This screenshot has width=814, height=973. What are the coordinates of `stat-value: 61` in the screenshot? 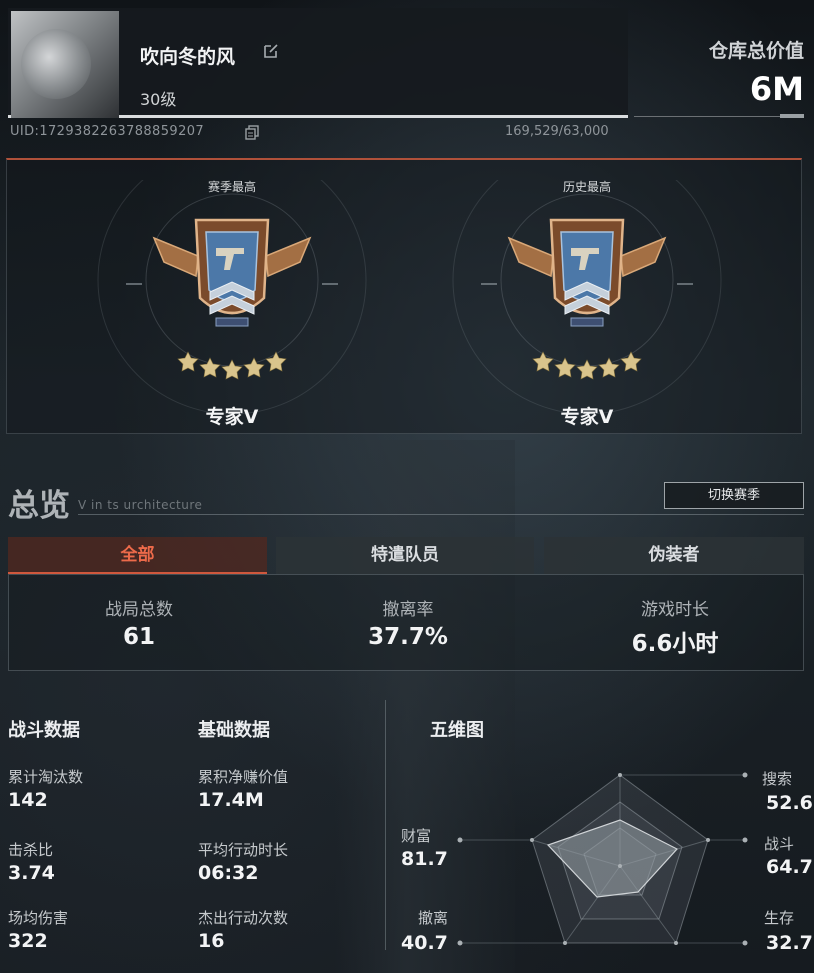 It's located at (138, 637).